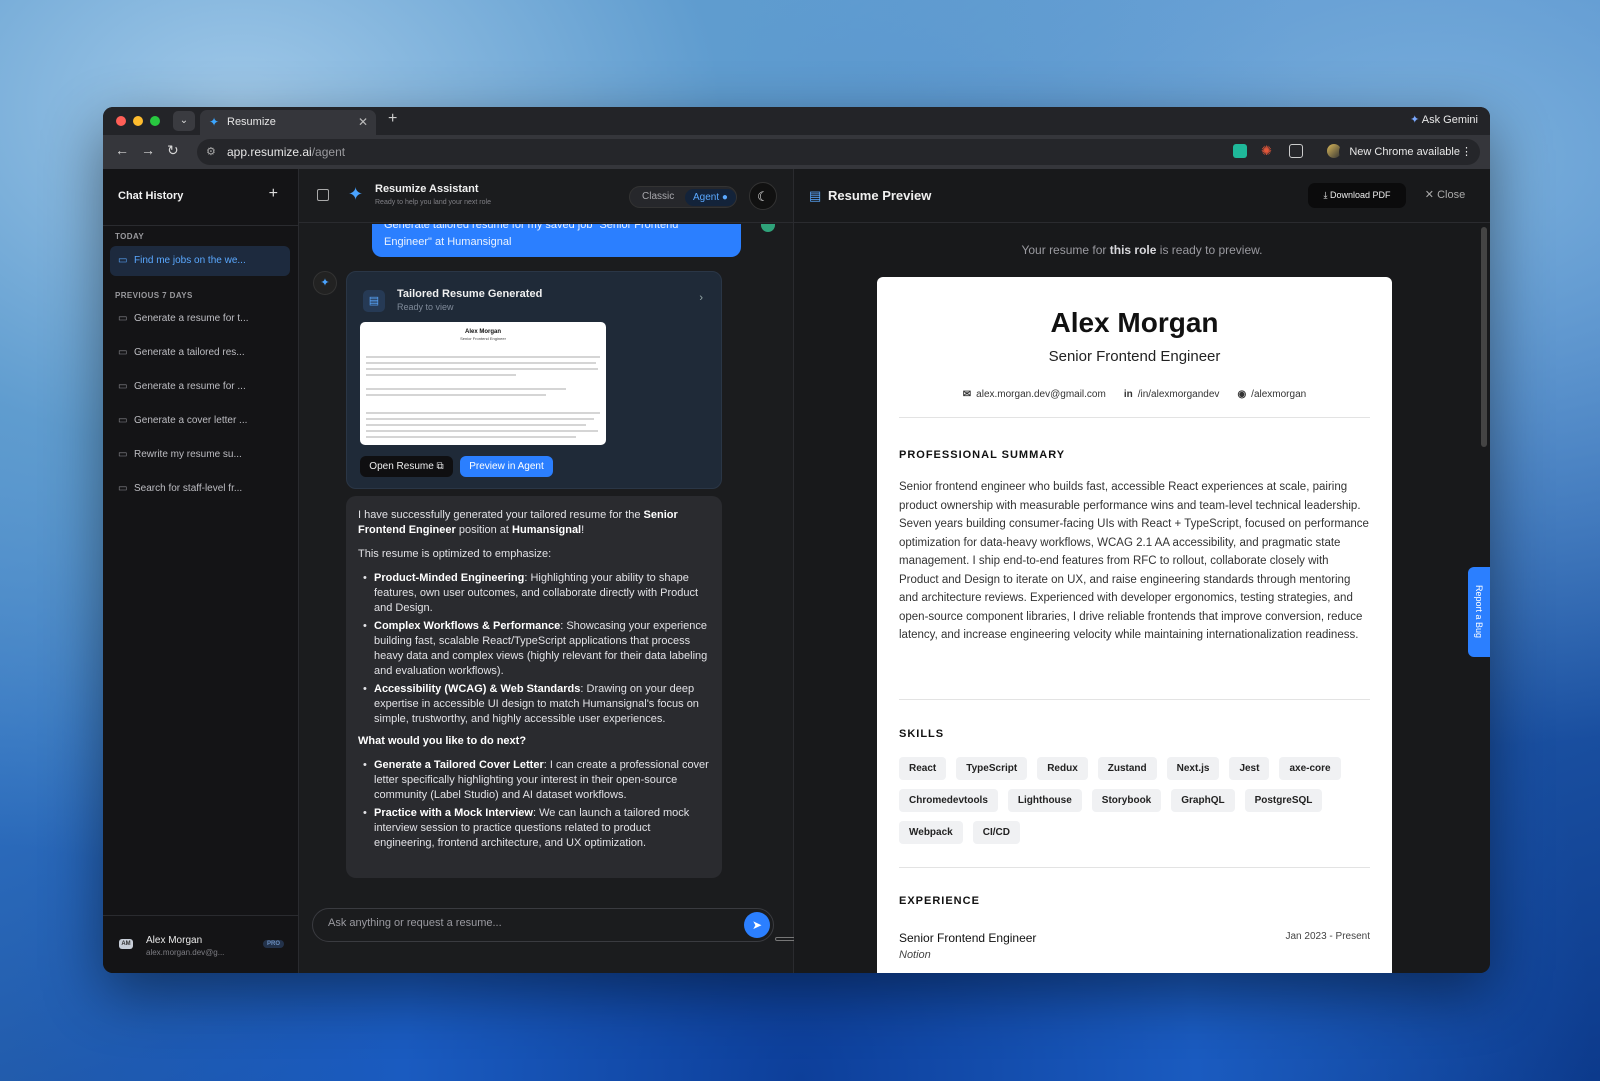 The height and width of the screenshot is (1081, 1600). I want to click on message-text: position at, so click(484, 530).